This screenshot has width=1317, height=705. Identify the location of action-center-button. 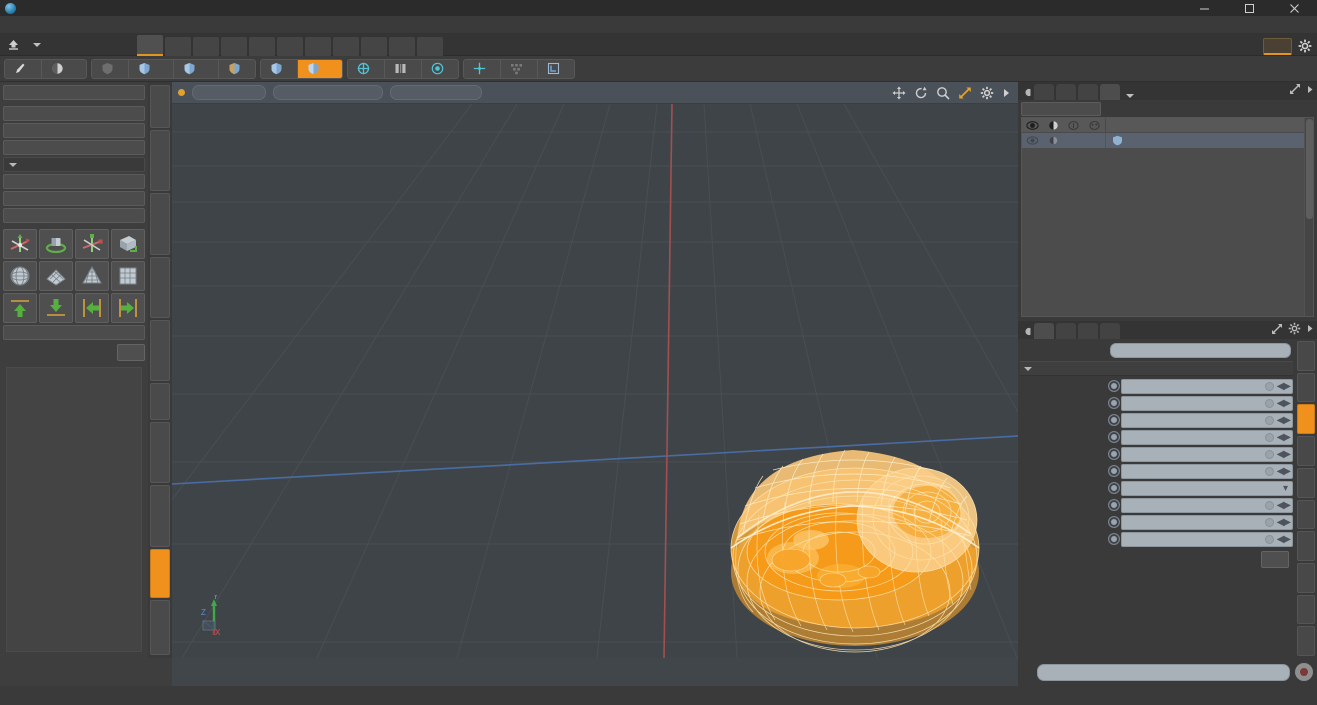
(366, 68).